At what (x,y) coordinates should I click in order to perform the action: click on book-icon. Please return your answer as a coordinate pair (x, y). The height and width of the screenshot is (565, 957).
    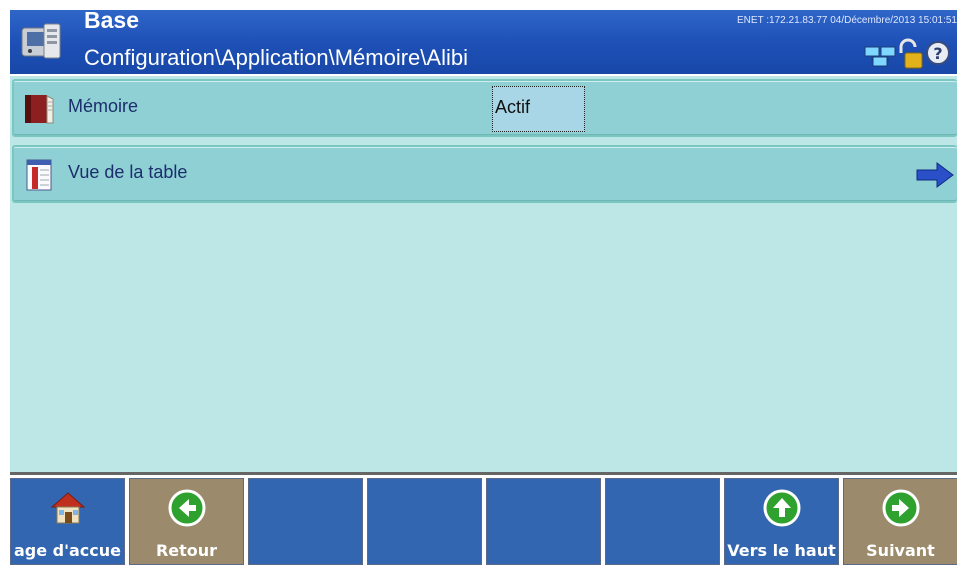
    Looking at the image, I should click on (39, 109).